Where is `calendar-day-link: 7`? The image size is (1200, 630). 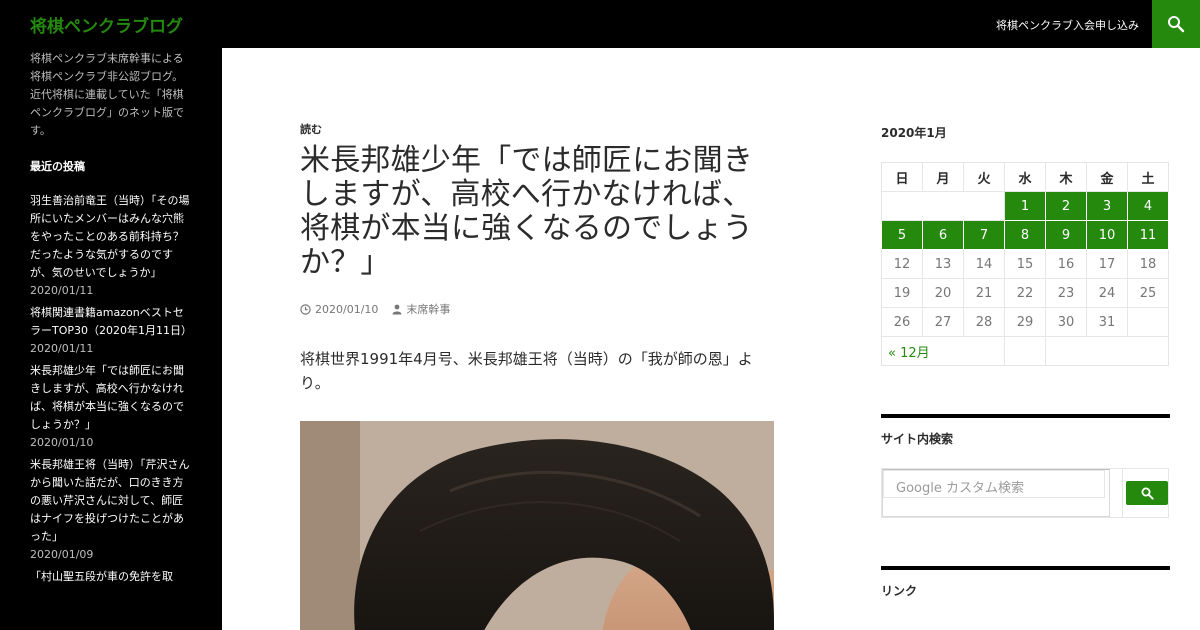 calendar-day-link: 7 is located at coordinates (984, 235).